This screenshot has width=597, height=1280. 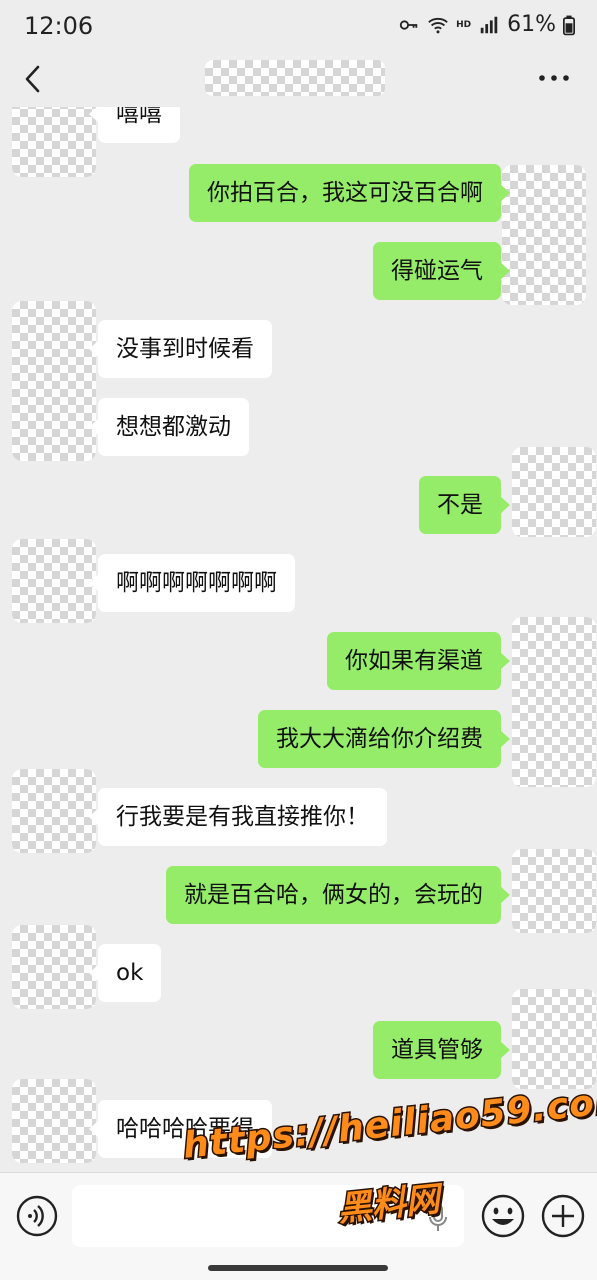 I want to click on outgoing-message: 不是, so click(x=464, y=505).